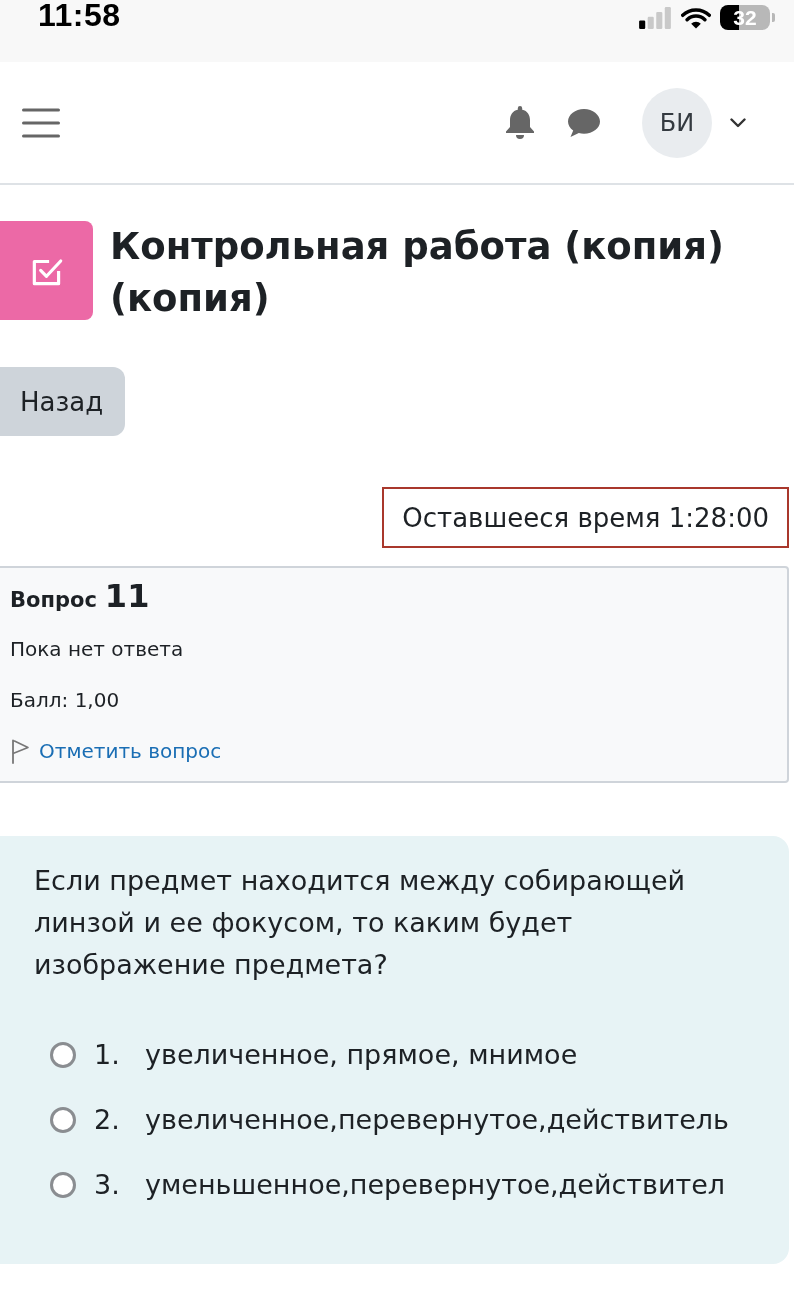 The width and height of the screenshot is (794, 1302). Describe the element at coordinates (437, 1119) in the screenshot. I see `option-text: увеличенное,перевернутое,действитель` at that location.